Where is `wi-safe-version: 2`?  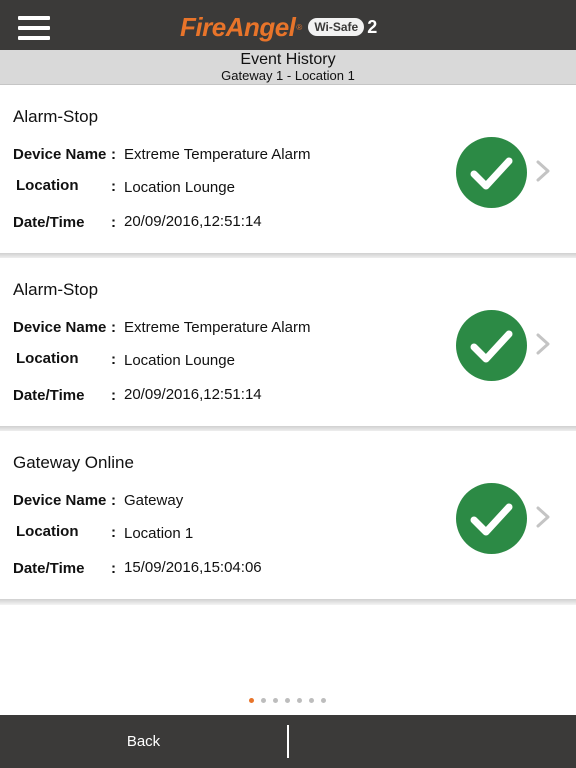
wi-safe-version: 2 is located at coordinates (372, 27).